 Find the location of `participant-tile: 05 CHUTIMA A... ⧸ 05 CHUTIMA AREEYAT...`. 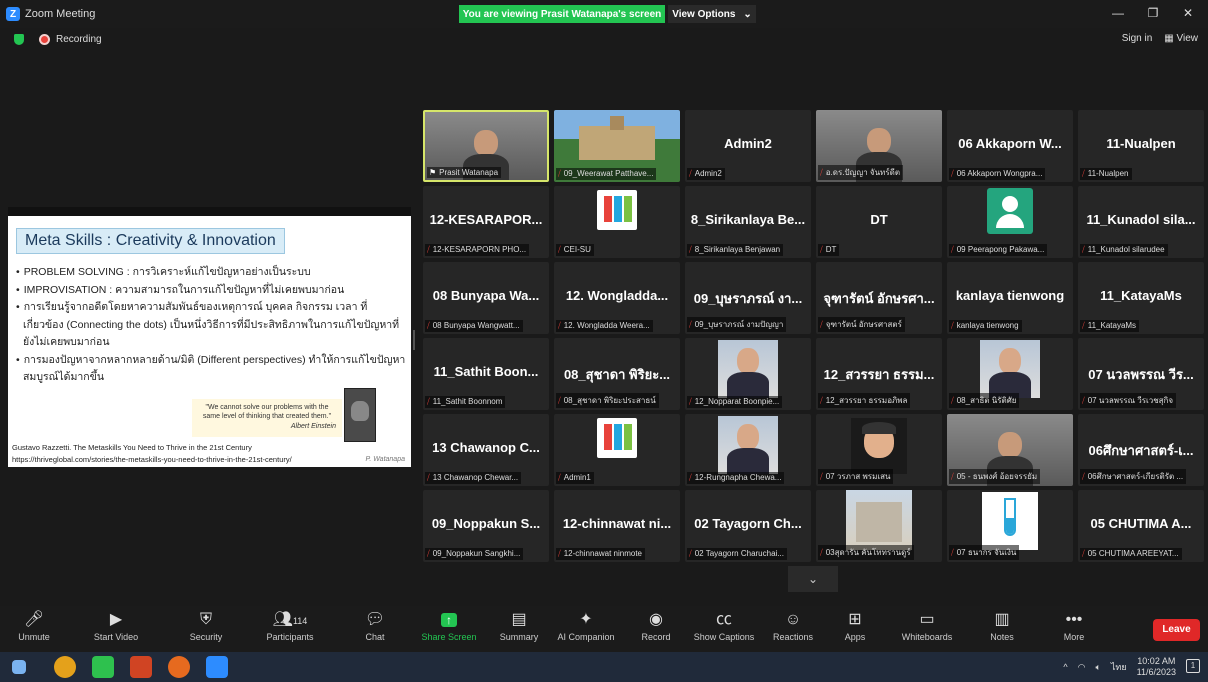

participant-tile: 05 CHUTIMA A... ⧸ 05 CHUTIMA AREEYAT... is located at coordinates (1141, 526).